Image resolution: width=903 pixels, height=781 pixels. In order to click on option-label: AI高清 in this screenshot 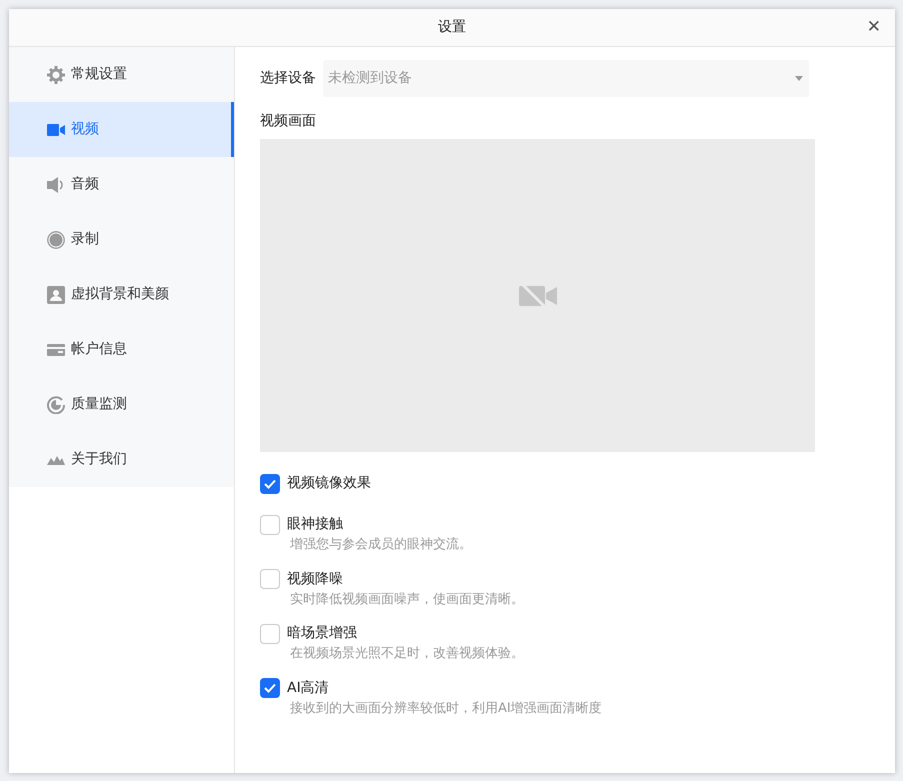, I will do `click(308, 688)`.